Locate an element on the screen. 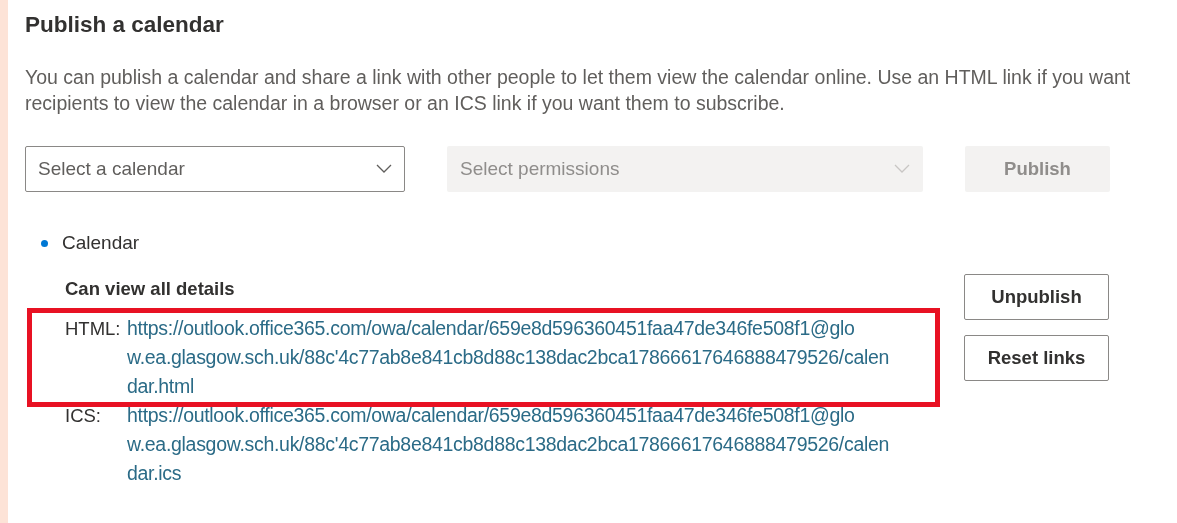  permission-label: Can view all details is located at coordinates (150, 289).